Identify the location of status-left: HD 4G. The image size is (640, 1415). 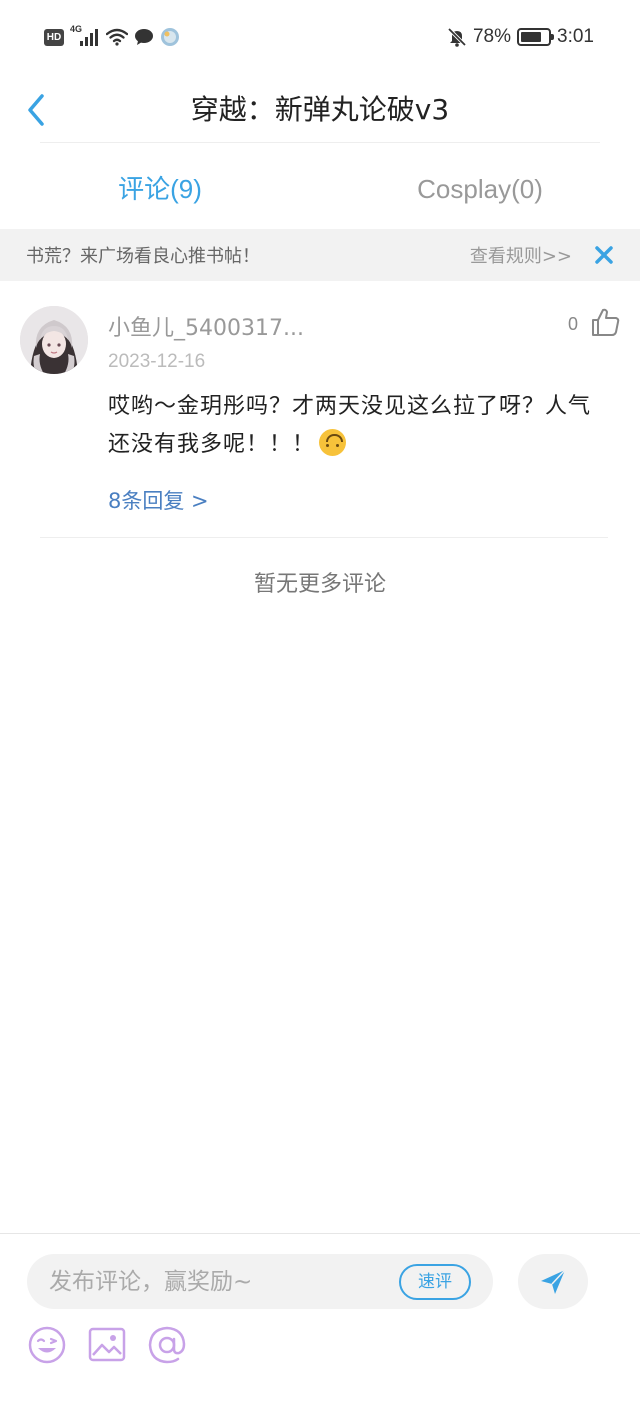
(112, 36).